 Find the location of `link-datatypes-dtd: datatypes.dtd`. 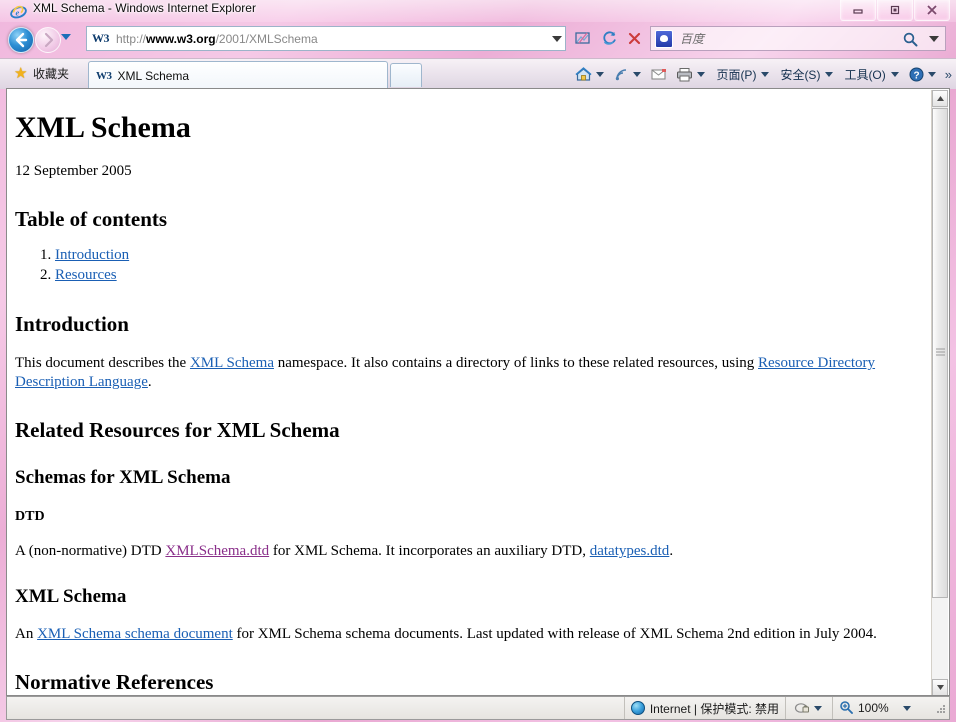

link-datatypes-dtd: datatypes.dtd is located at coordinates (630, 551).